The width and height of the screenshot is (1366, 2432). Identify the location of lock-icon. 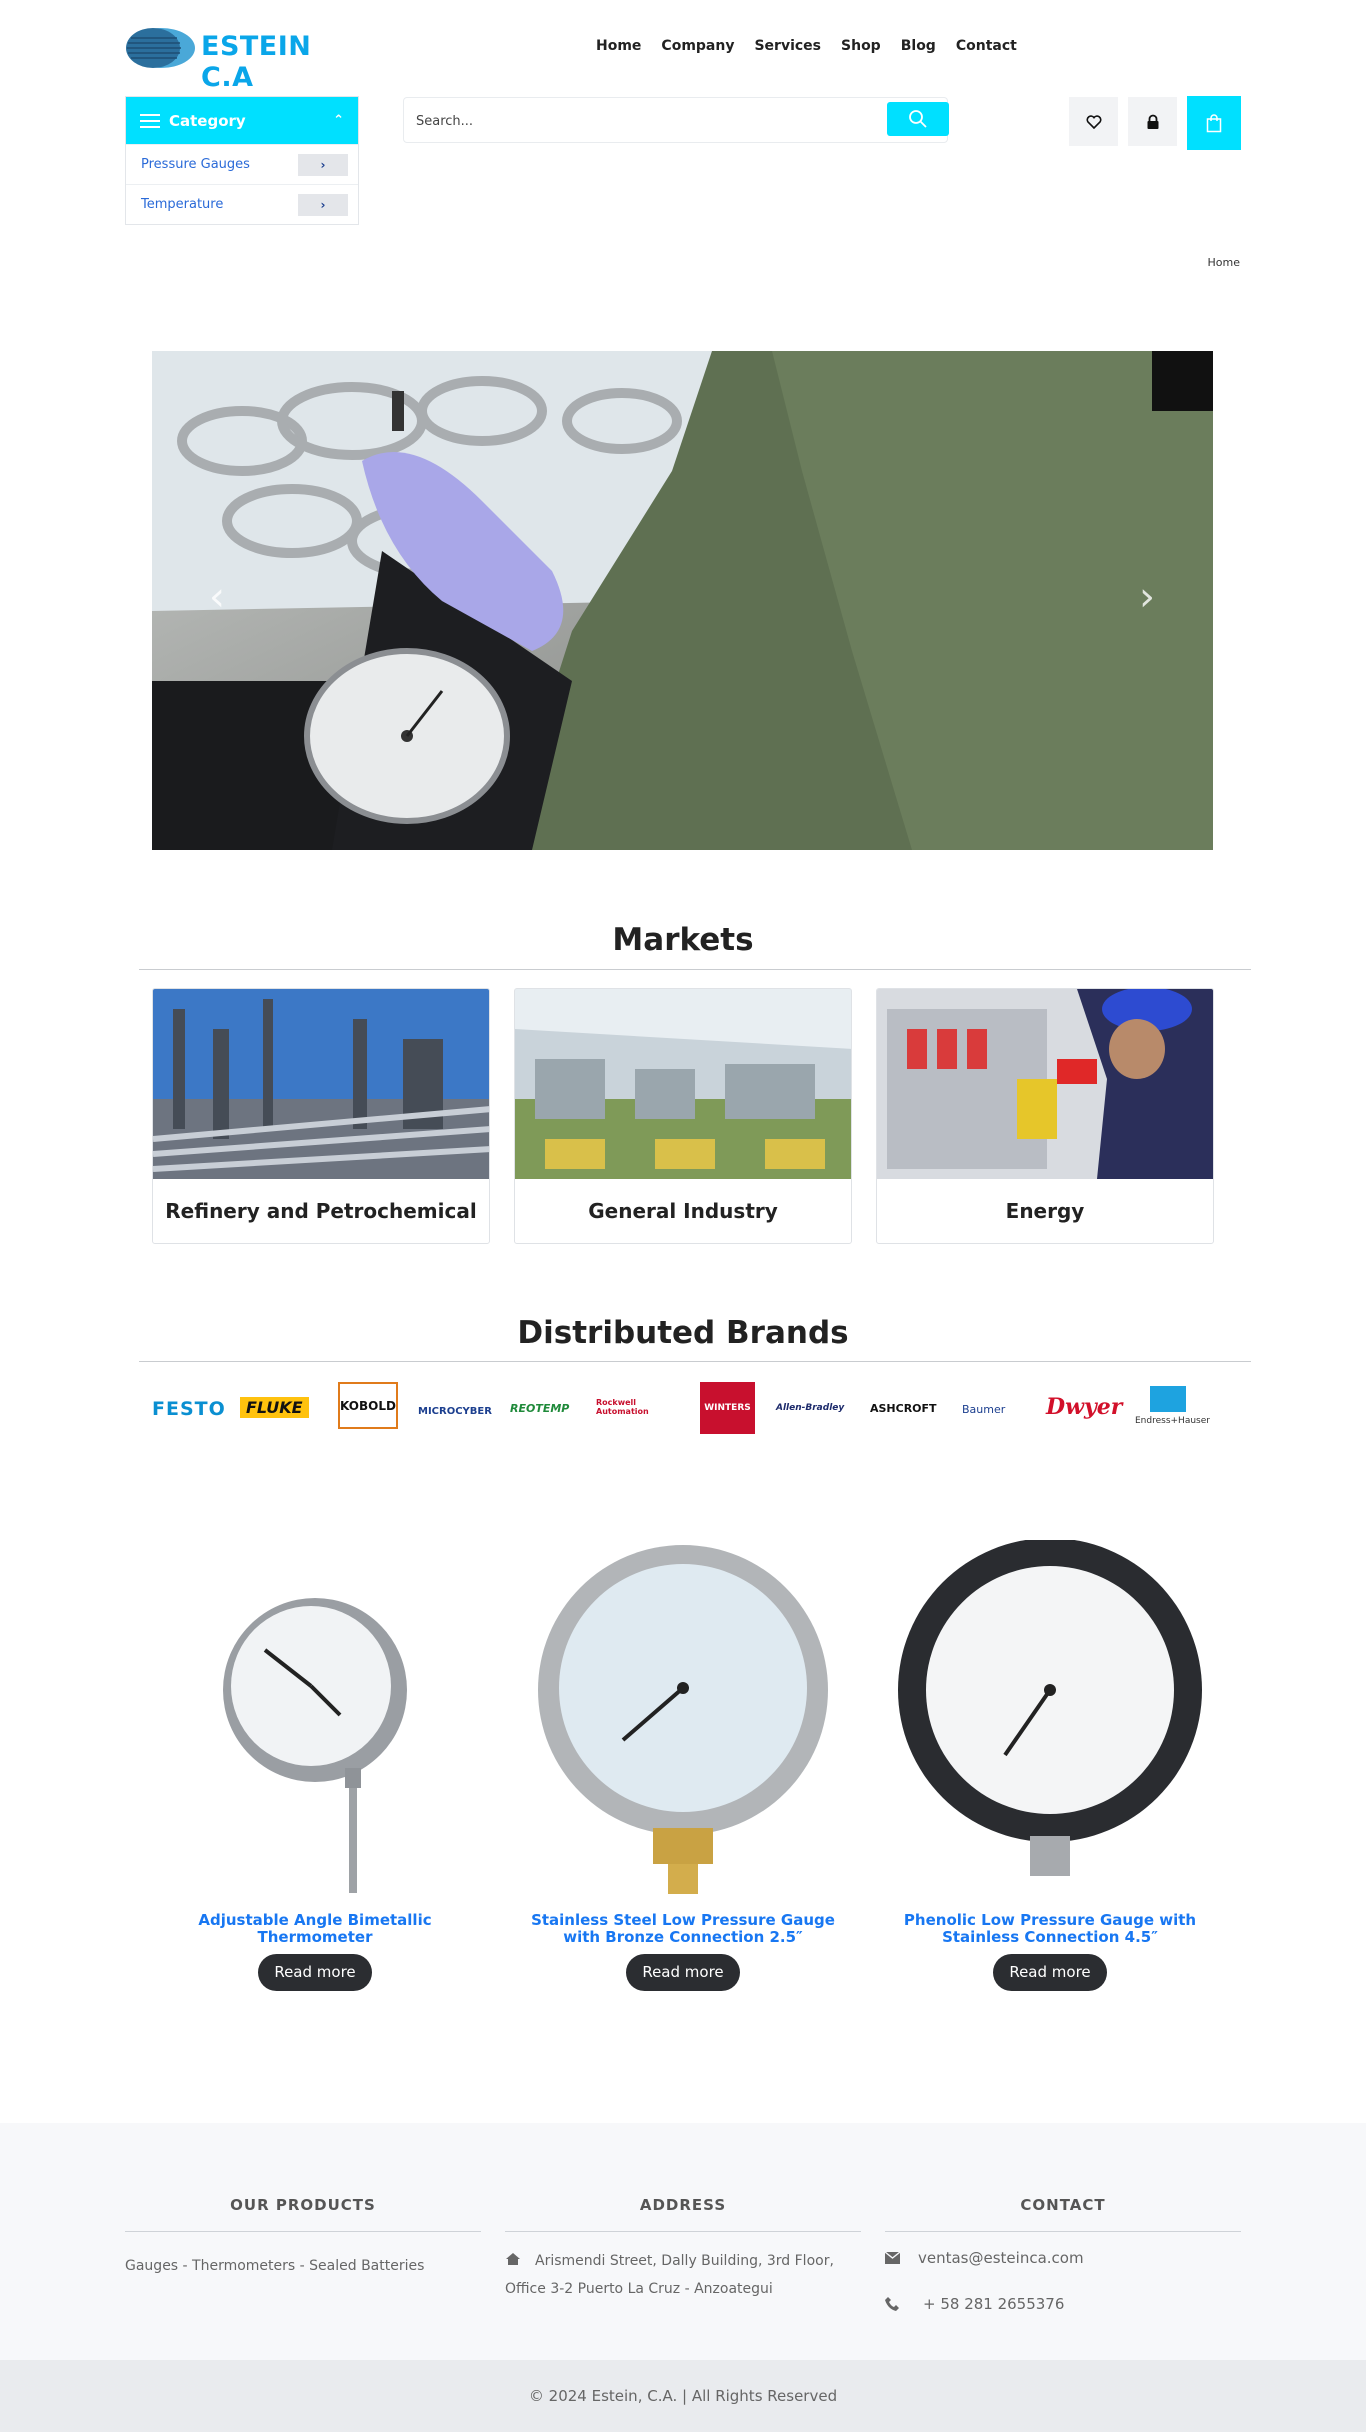
(1152, 121).